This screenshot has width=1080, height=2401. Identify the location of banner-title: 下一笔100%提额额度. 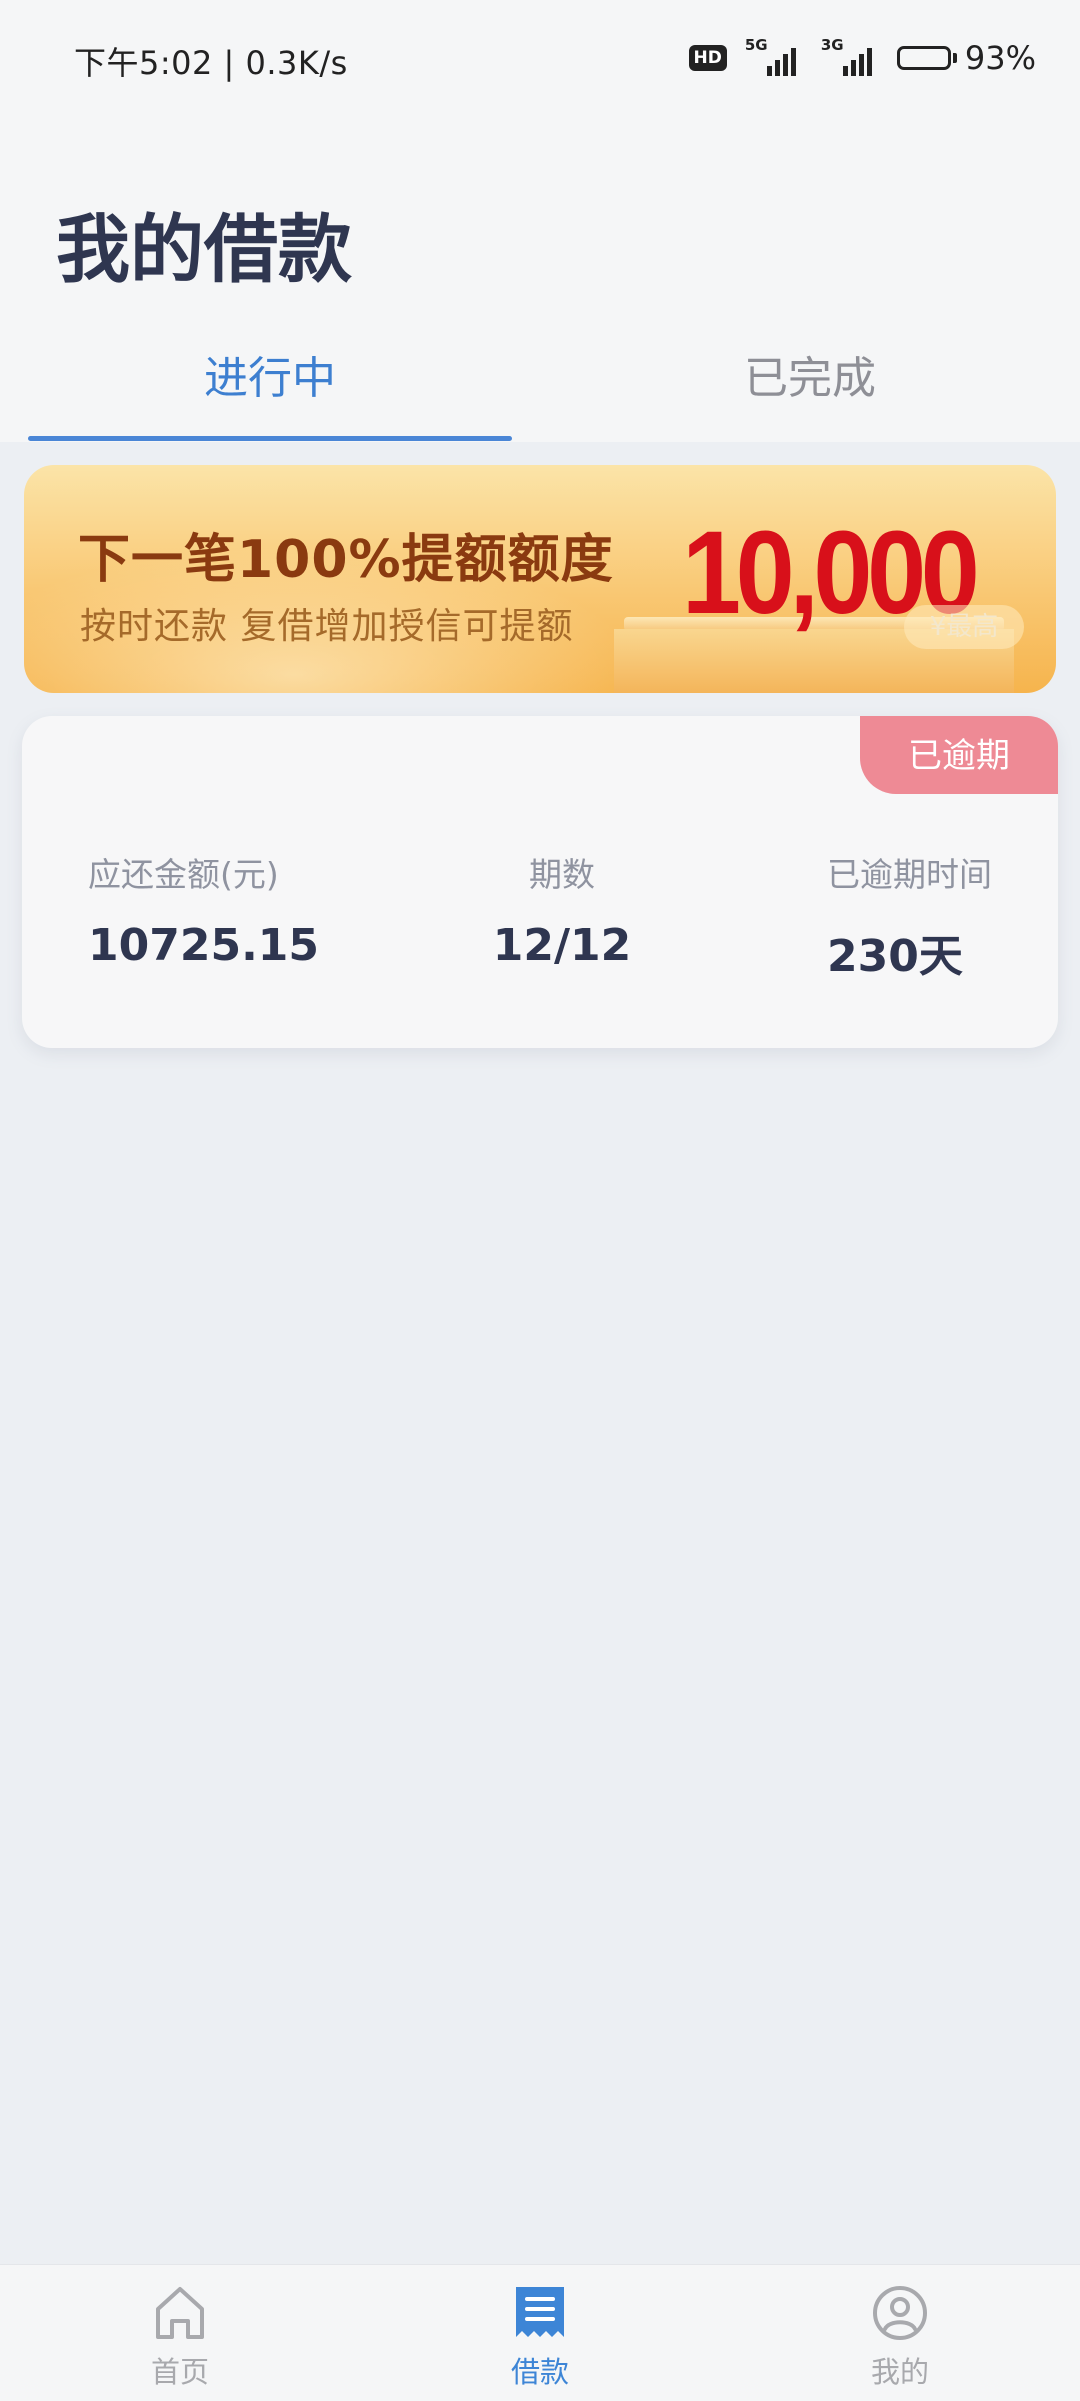
(346, 560).